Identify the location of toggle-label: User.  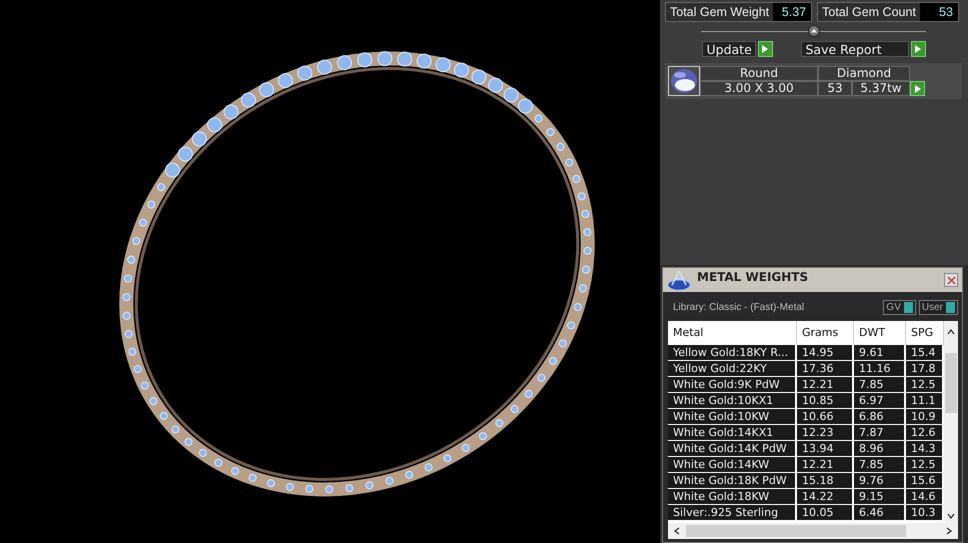
(932, 307).